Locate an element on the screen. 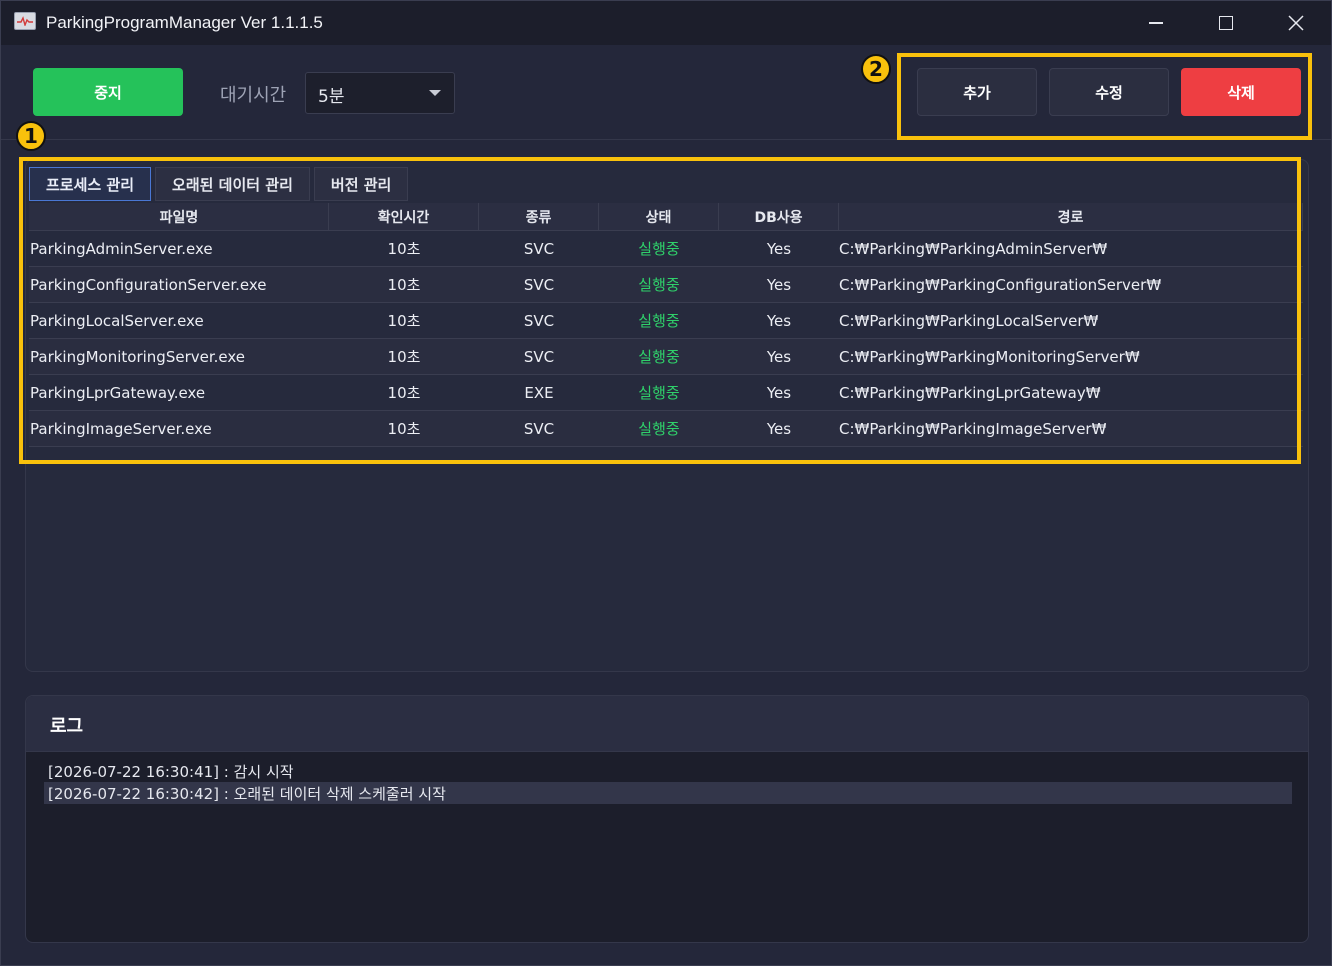  column-header-filename: 파일명 is located at coordinates (179, 216).